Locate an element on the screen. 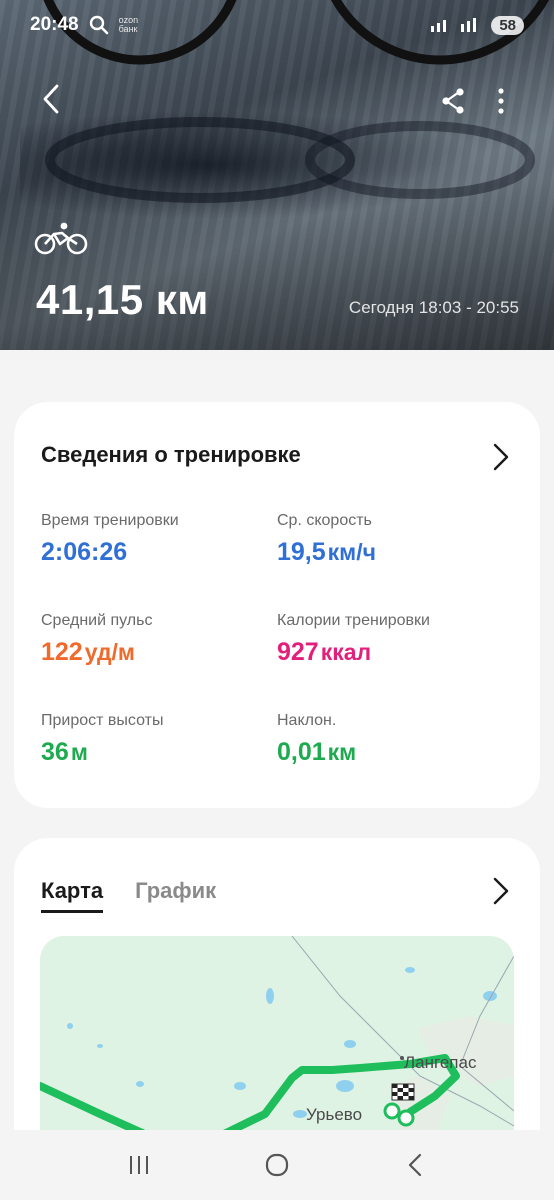 This screenshot has width=554, height=1200. home-button is located at coordinates (277, 1165).